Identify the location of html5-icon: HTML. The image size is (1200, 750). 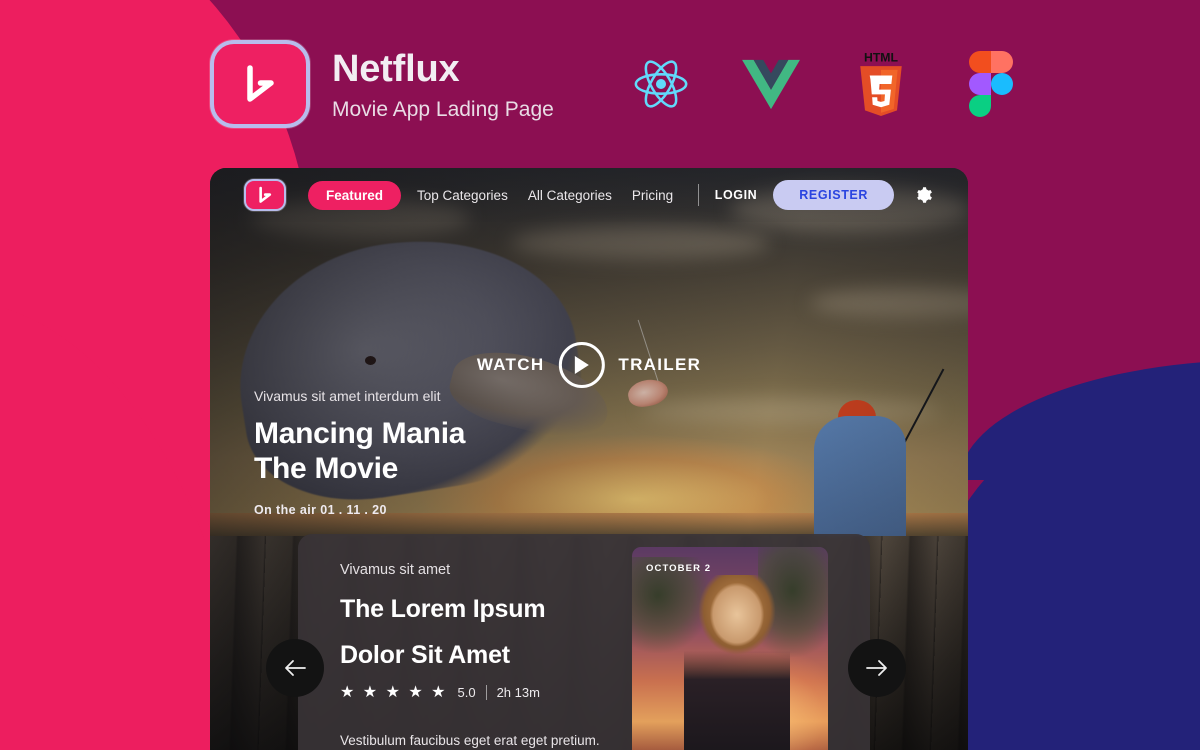
(881, 84).